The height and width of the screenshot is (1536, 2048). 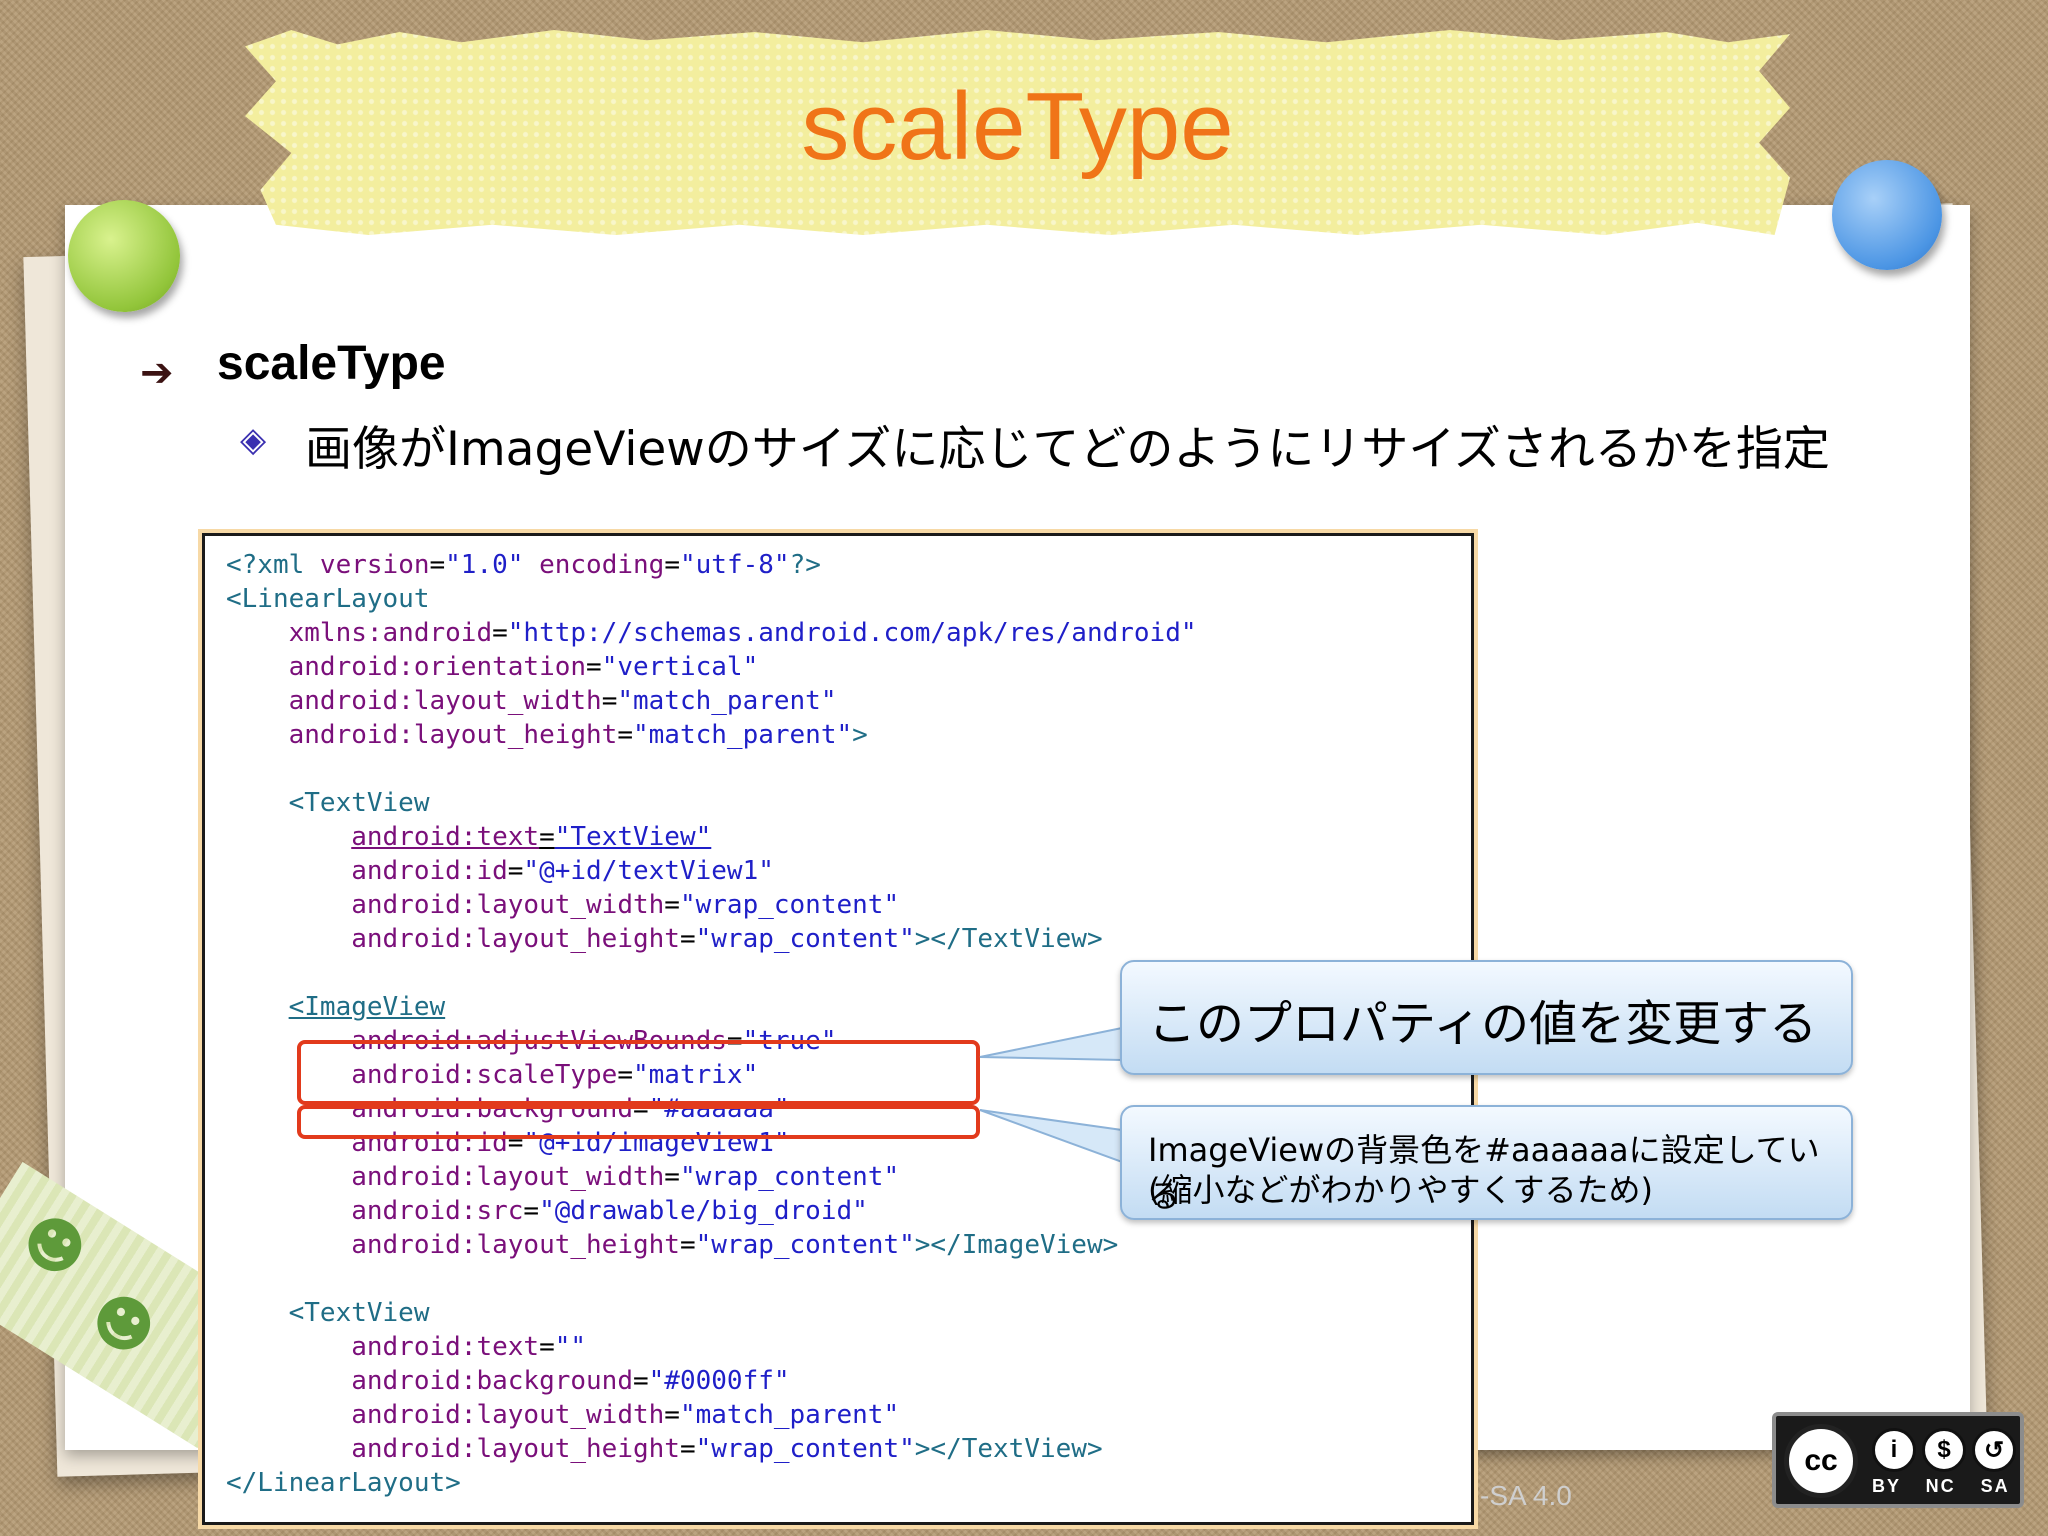 I want to click on callout-pointers, so click(x=1051, y=1095).